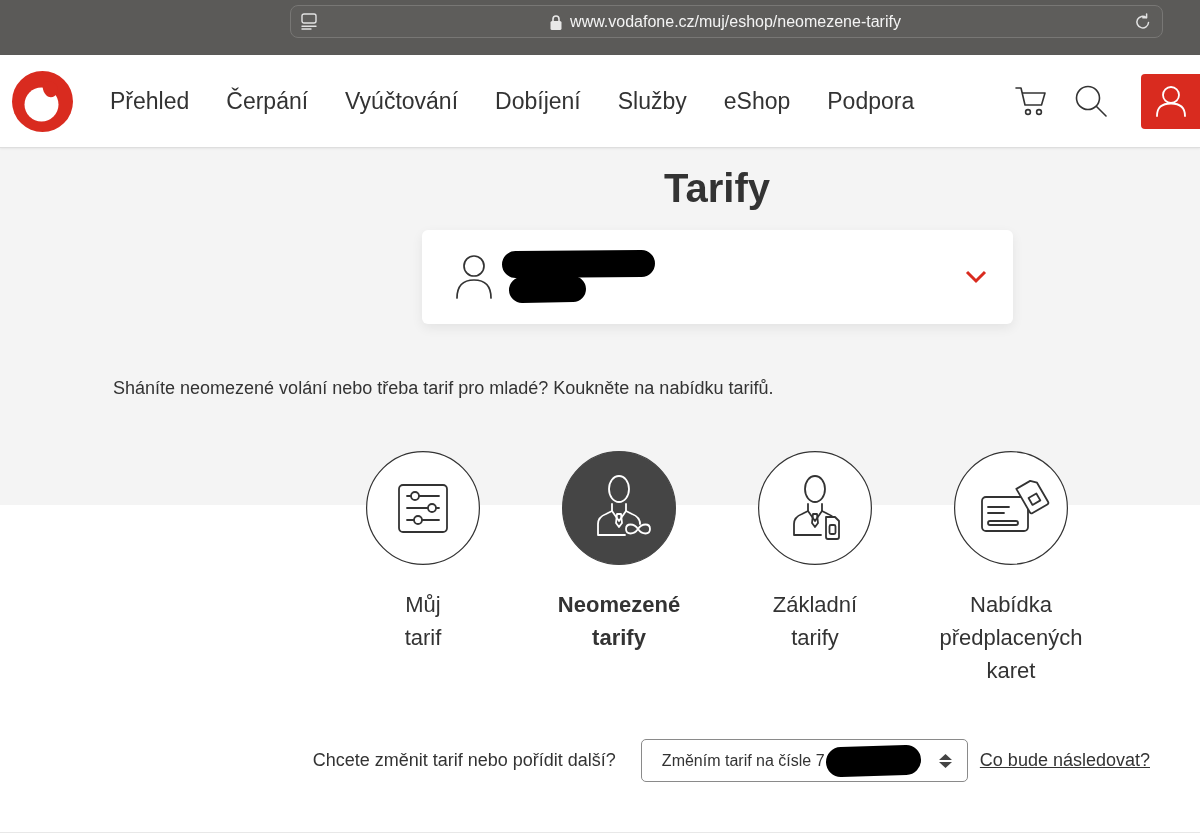 This screenshot has height=835, width=1200. I want to click on account-button, so click(1170, 101).